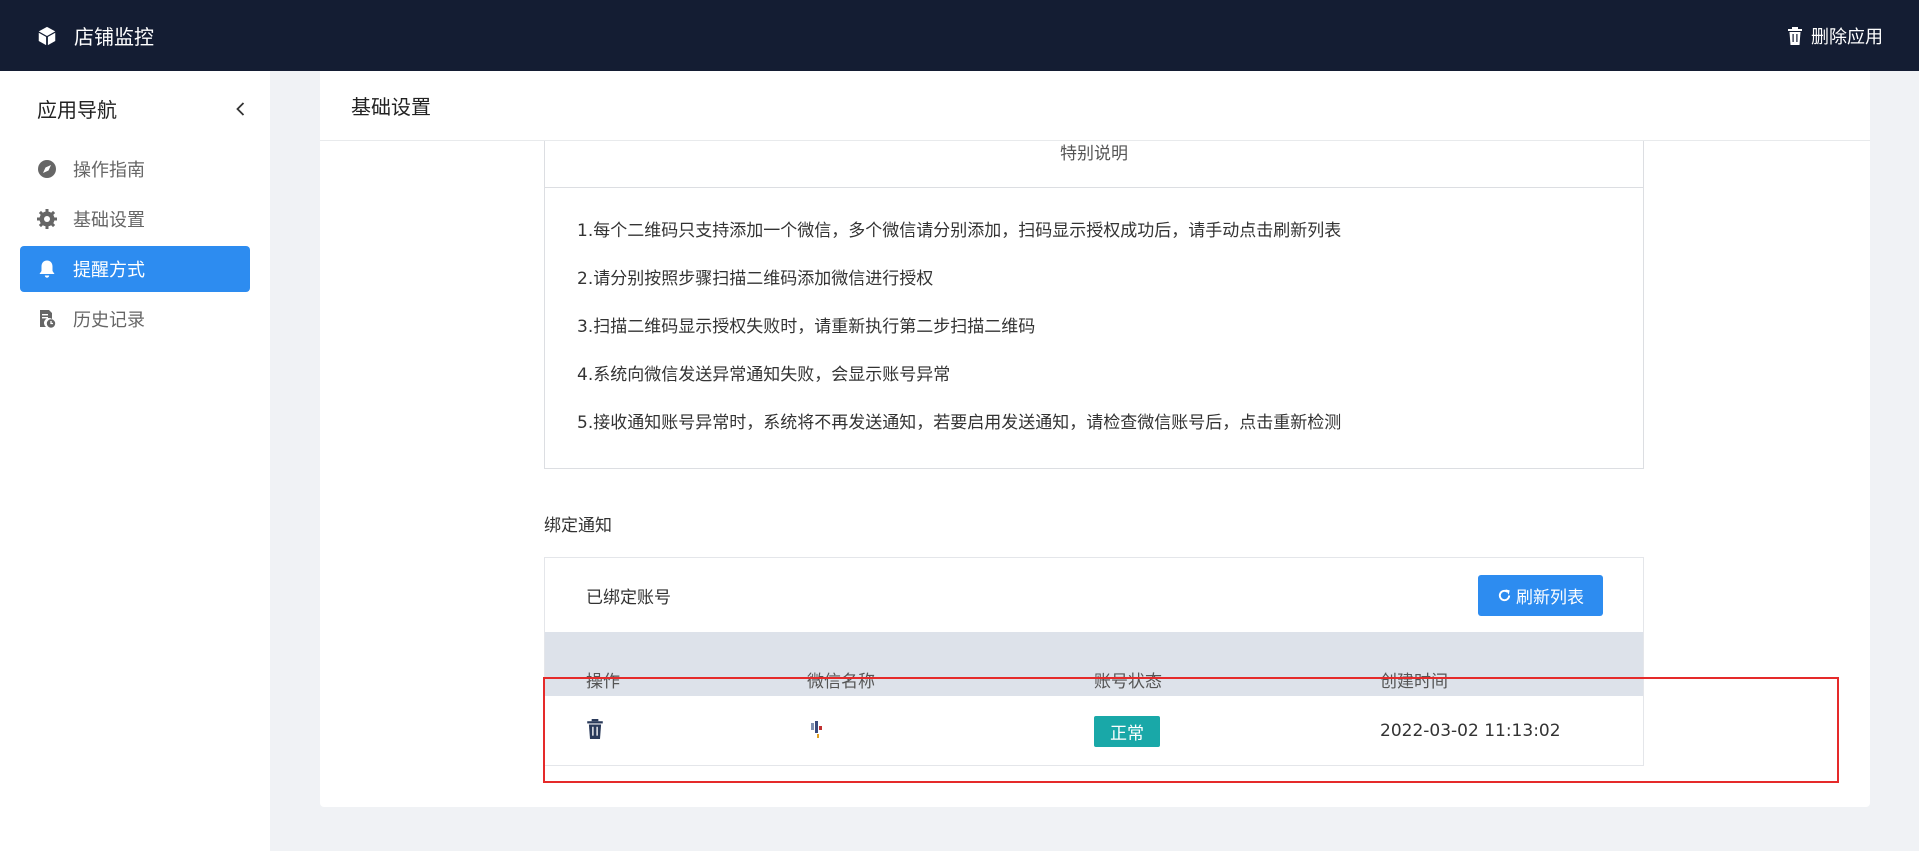 Image resolution: width=1919 pixels, height=851 pixels. I want to click on navigation-icon, so click(47, 169).